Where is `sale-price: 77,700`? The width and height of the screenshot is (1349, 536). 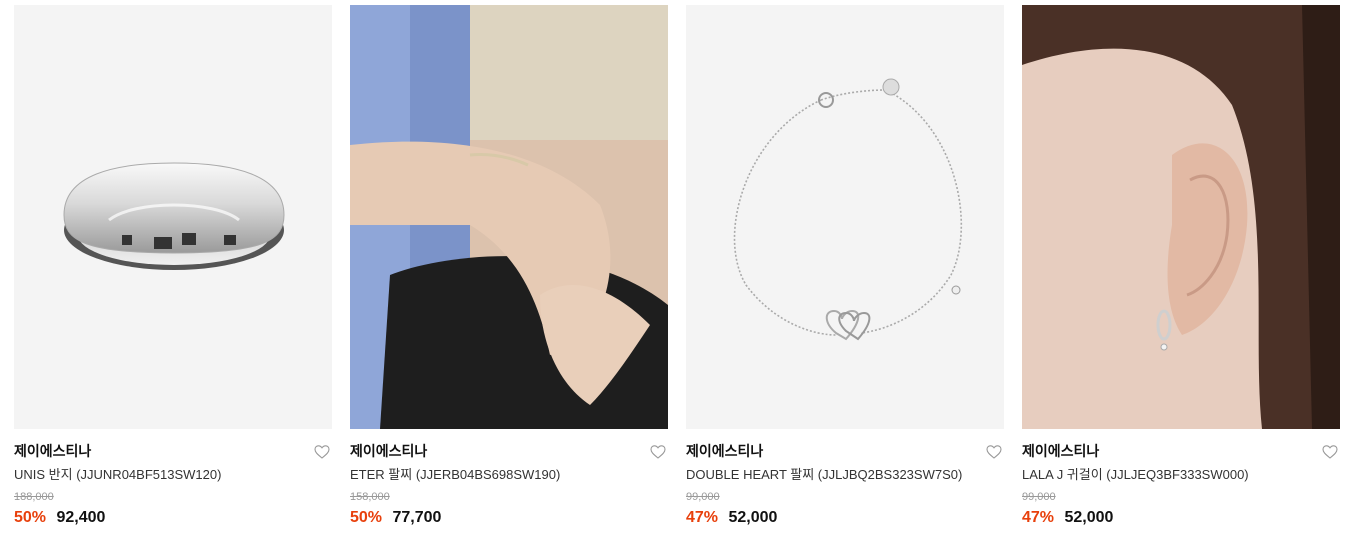
sale-price: 77,700 is located at coordinates (417, 517).